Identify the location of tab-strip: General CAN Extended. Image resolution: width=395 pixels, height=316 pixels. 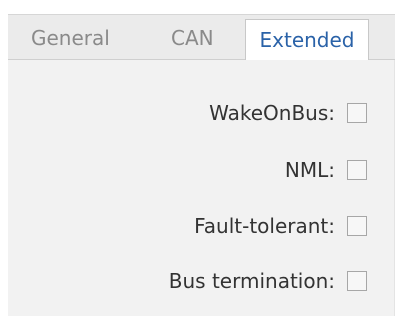
(201, 38).